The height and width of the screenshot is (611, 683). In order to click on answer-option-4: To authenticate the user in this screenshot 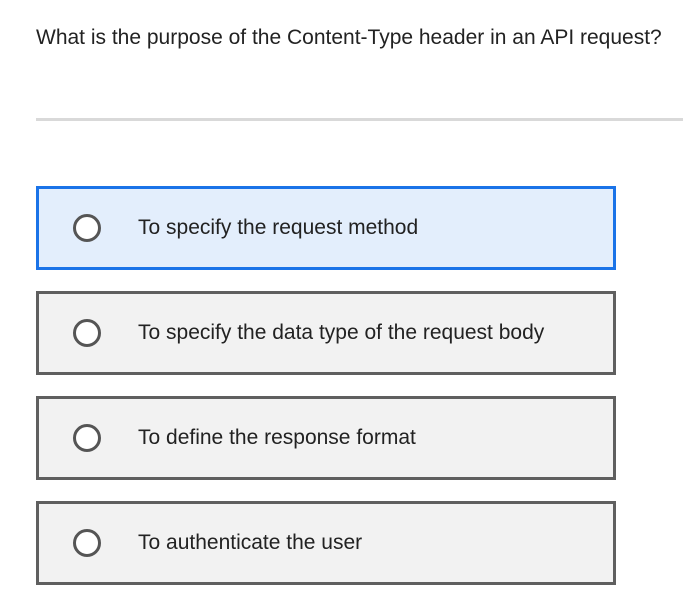, I will do `click(326, 543)`.